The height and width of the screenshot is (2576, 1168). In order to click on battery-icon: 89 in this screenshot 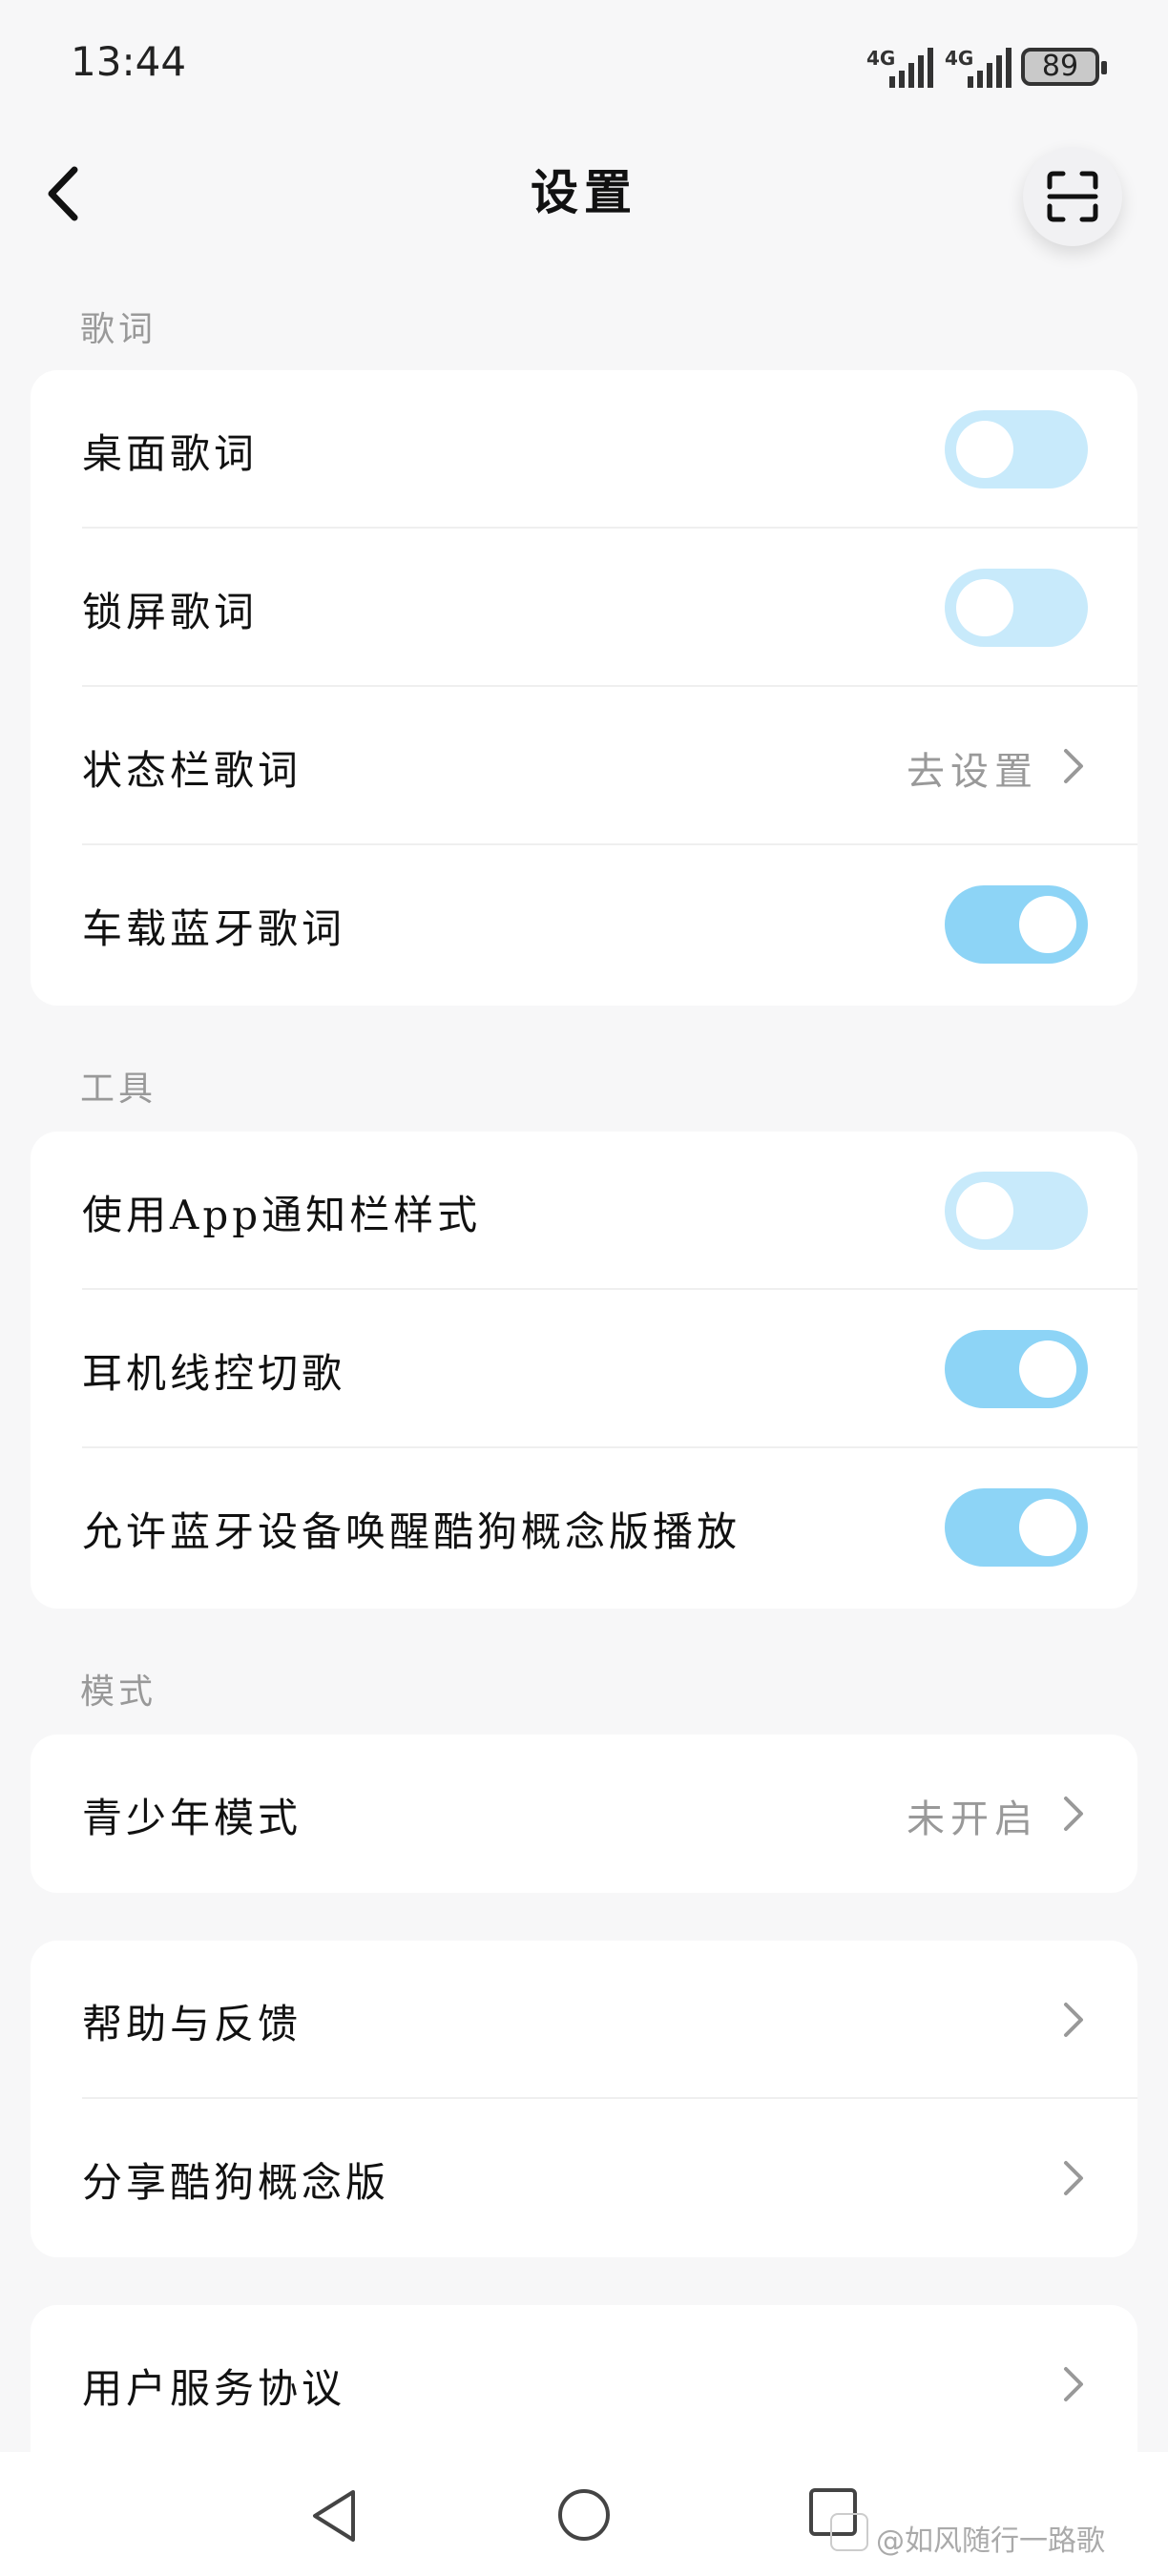, I will do `click(1064, 67)`.